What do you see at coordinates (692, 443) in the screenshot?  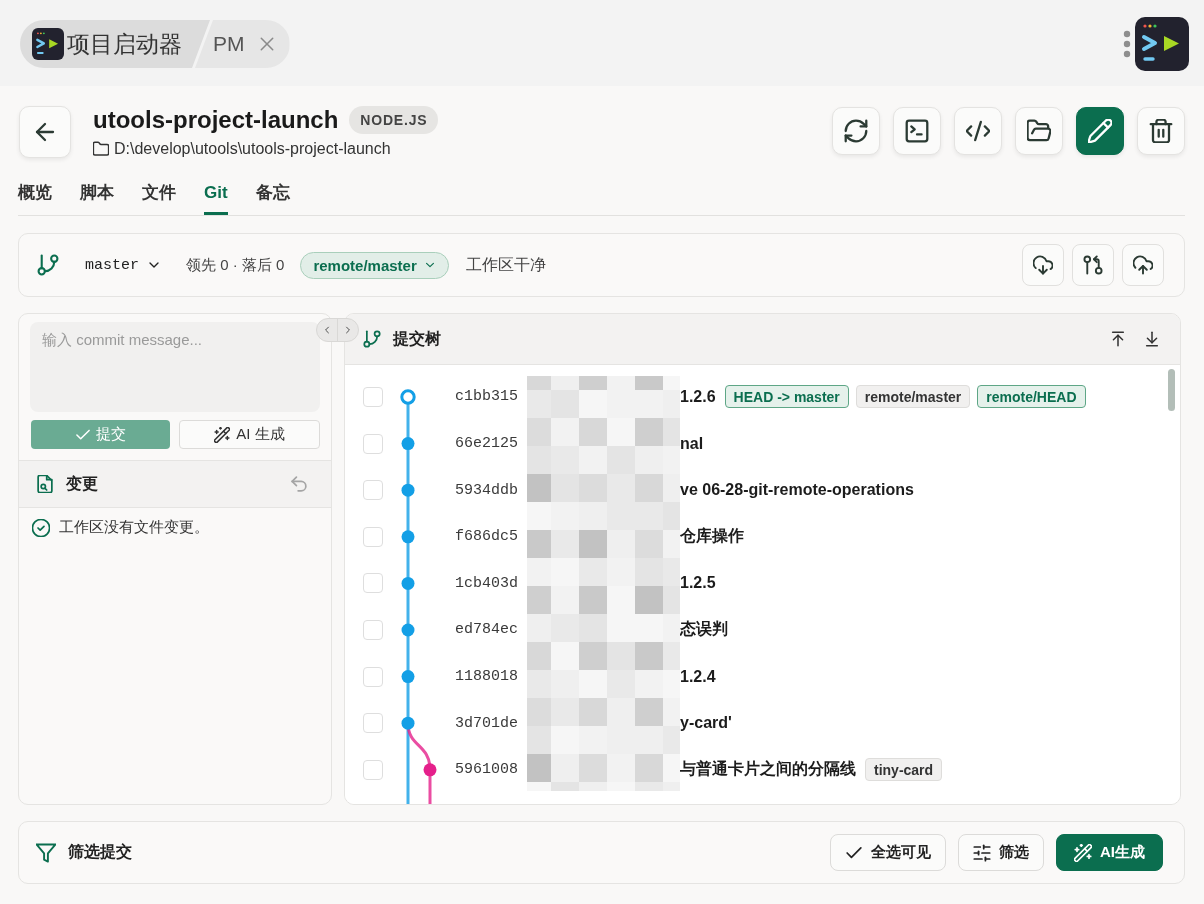 I see `commit-message: nal` at bounding box center [692, 443].